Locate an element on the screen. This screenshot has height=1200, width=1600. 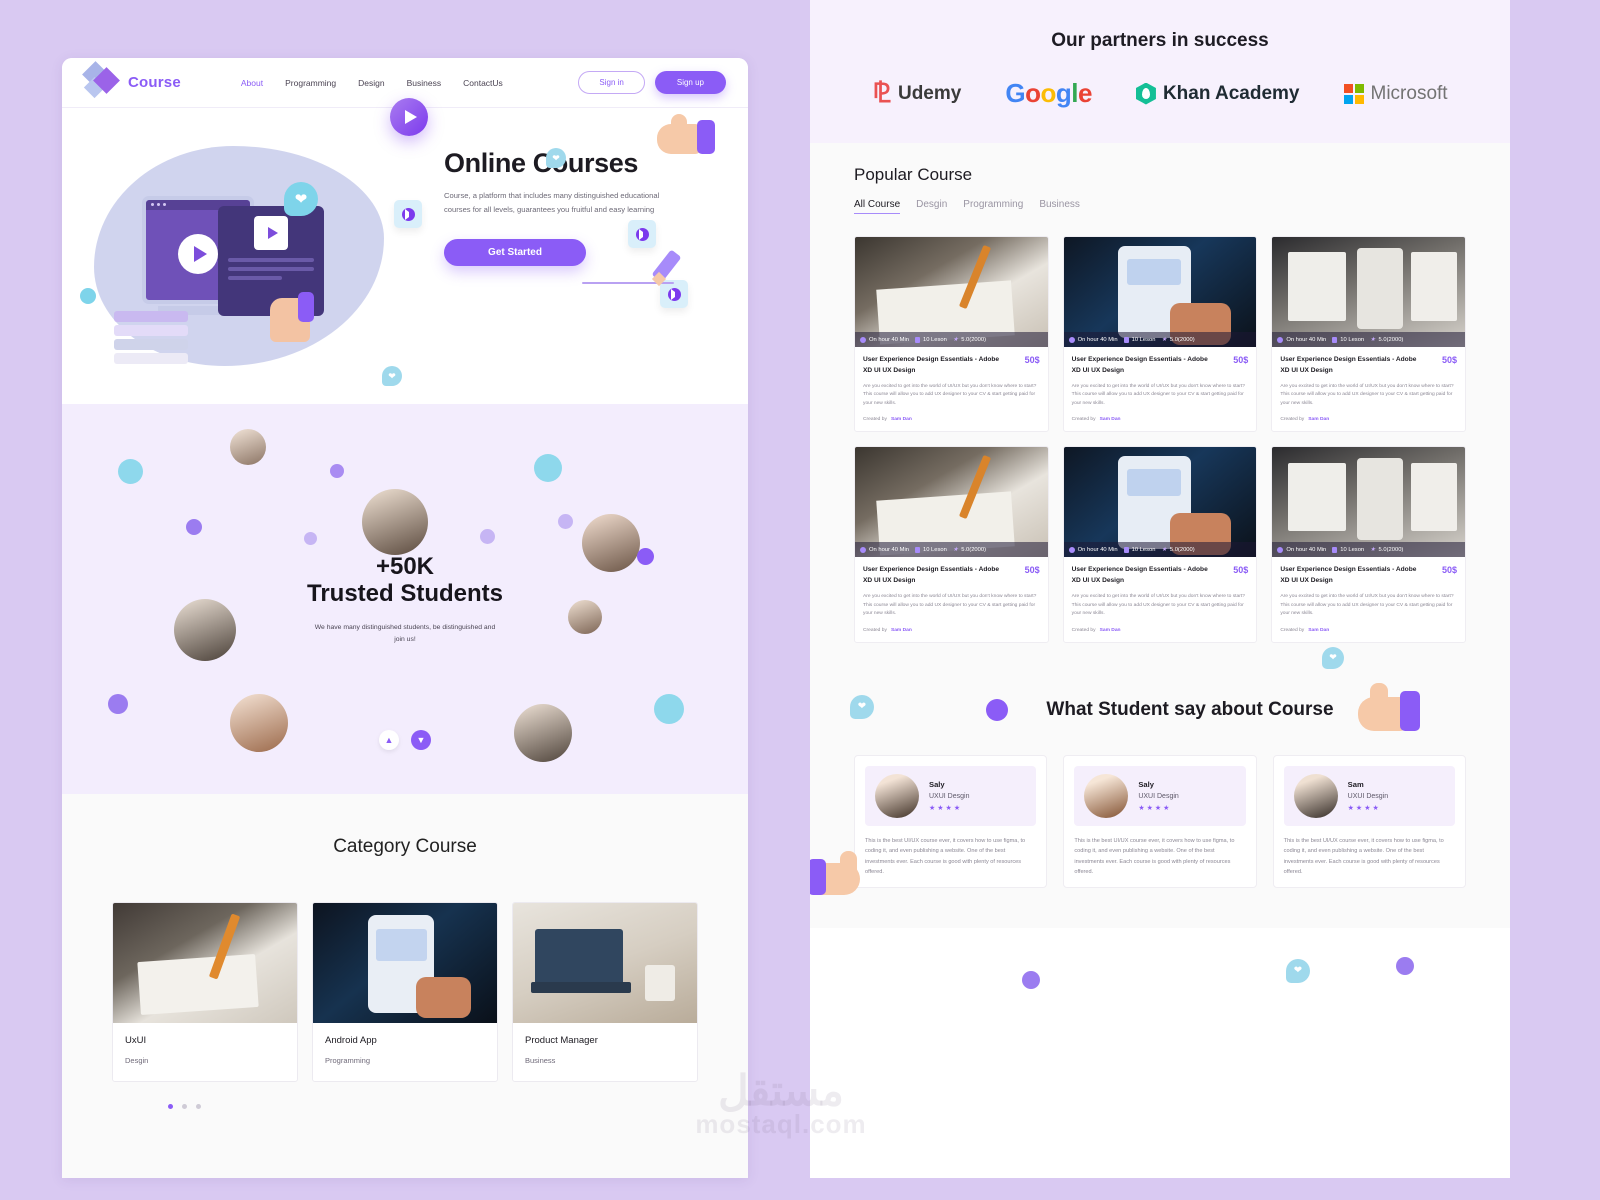
category-thumbnail-product is located at coordinates (605, 963).